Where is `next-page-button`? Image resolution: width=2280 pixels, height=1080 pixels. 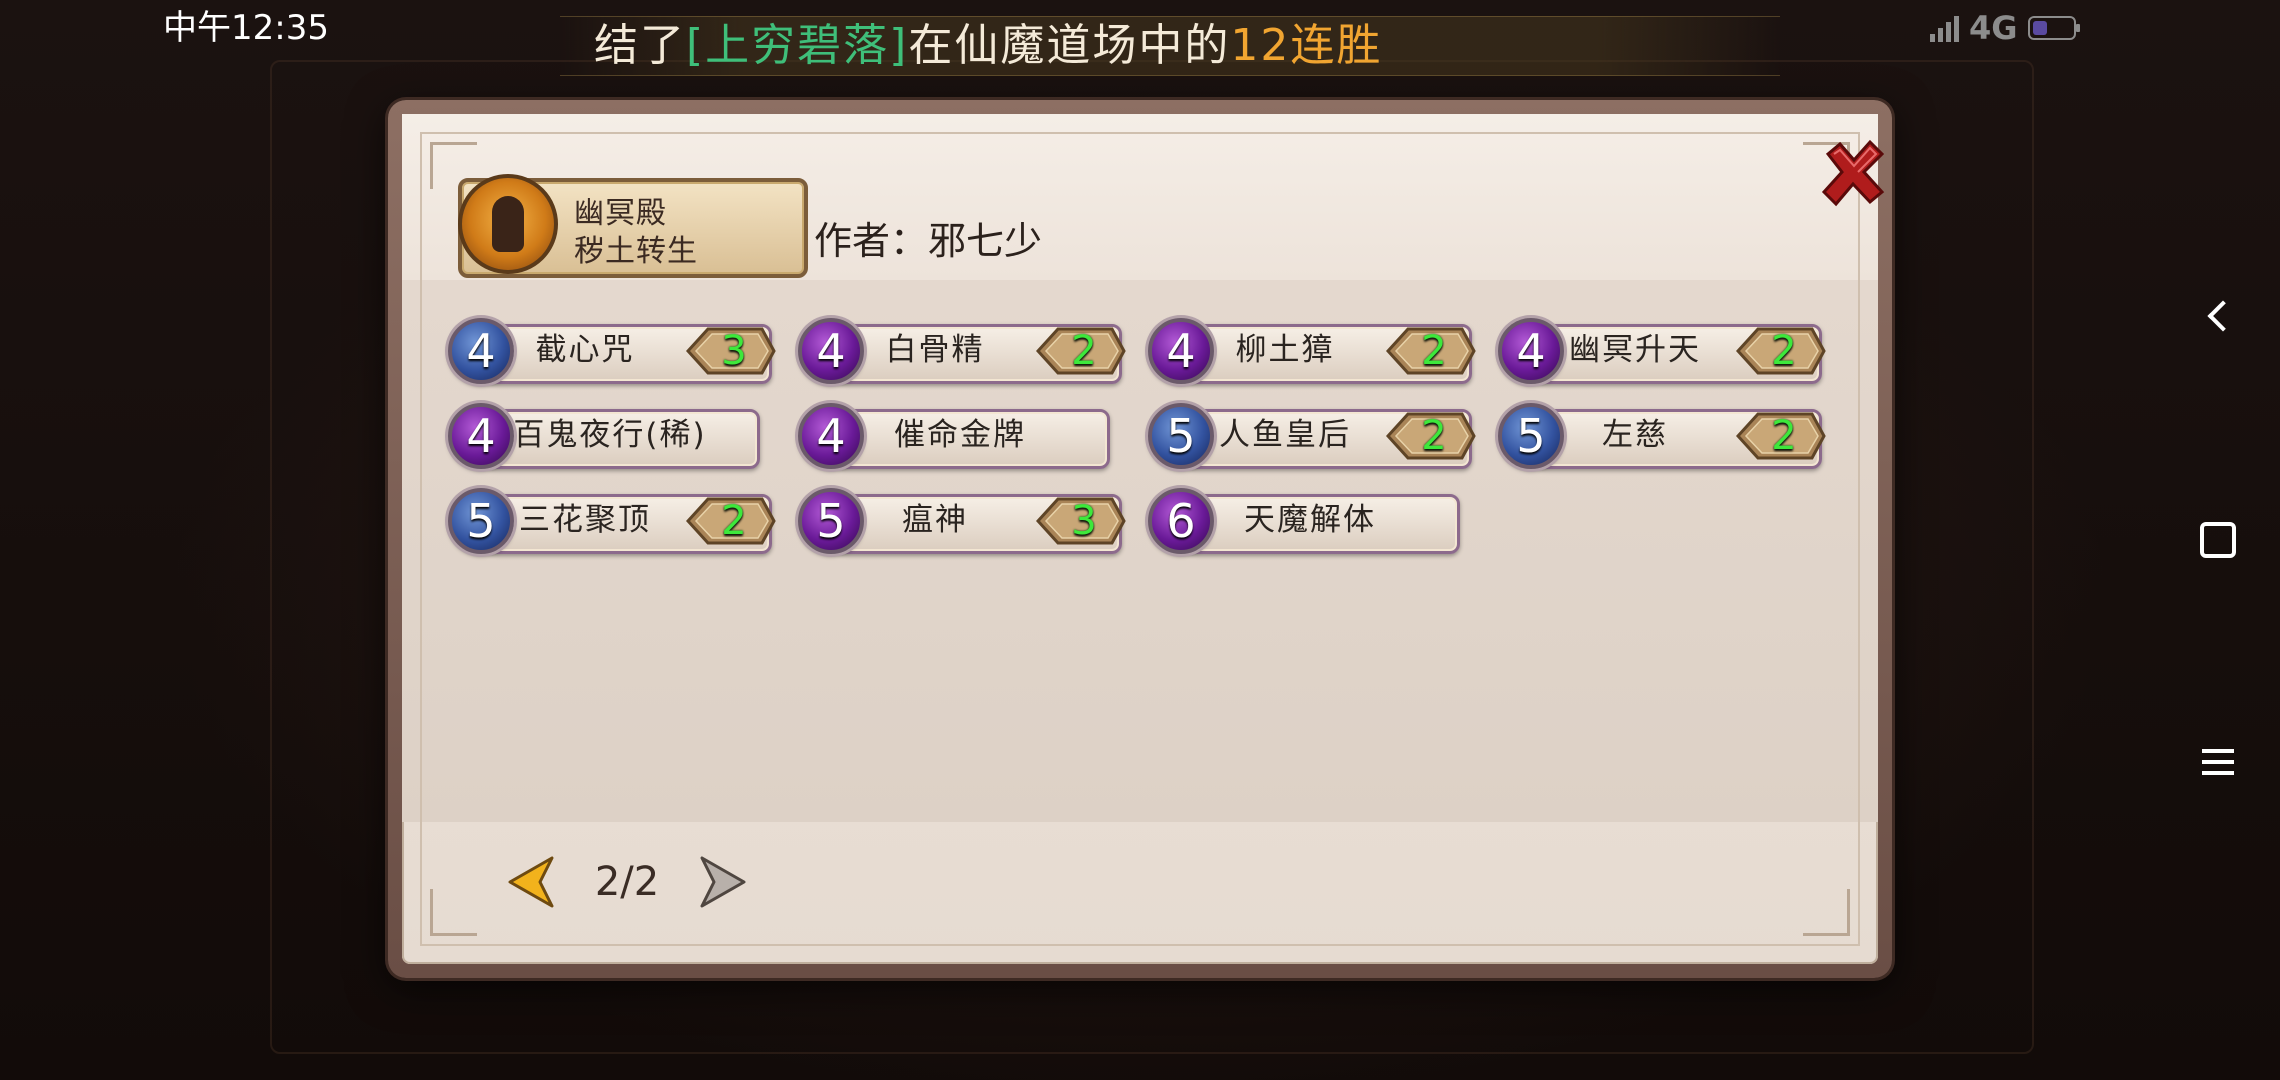
next-page-button is located at coordinates (723, 882).